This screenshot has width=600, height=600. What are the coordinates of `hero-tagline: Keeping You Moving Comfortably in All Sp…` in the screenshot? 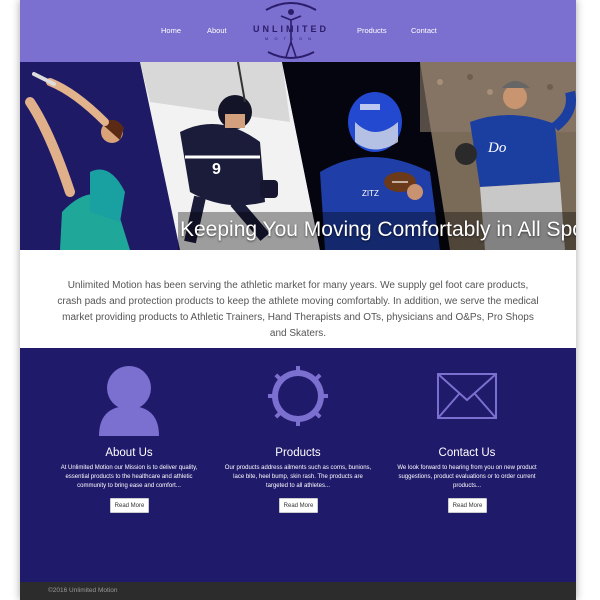 It's located at (378, 229).